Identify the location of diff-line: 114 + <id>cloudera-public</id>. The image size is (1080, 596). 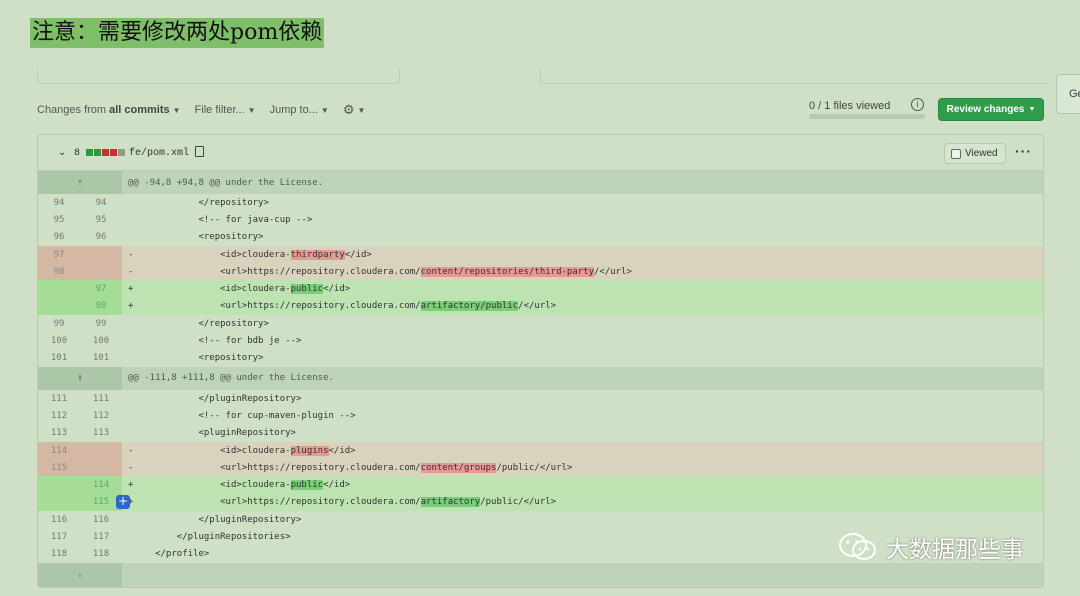
(540, 485).